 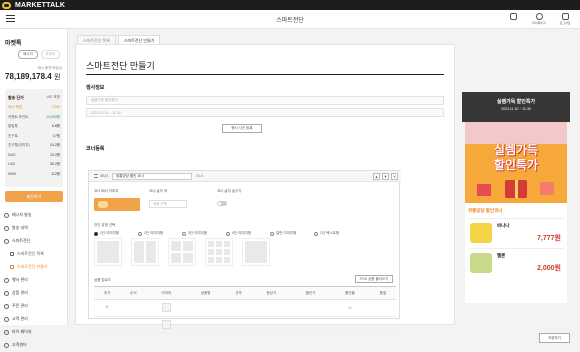 I want to click on message-pill: 메시지, so click(x=28, y=54).